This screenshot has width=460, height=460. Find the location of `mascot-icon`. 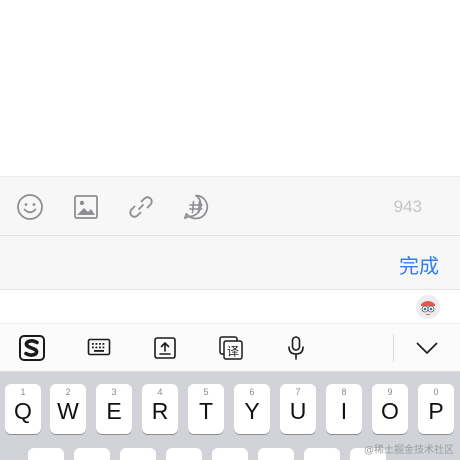

mascot-icon is located at coordinates (428, 307).